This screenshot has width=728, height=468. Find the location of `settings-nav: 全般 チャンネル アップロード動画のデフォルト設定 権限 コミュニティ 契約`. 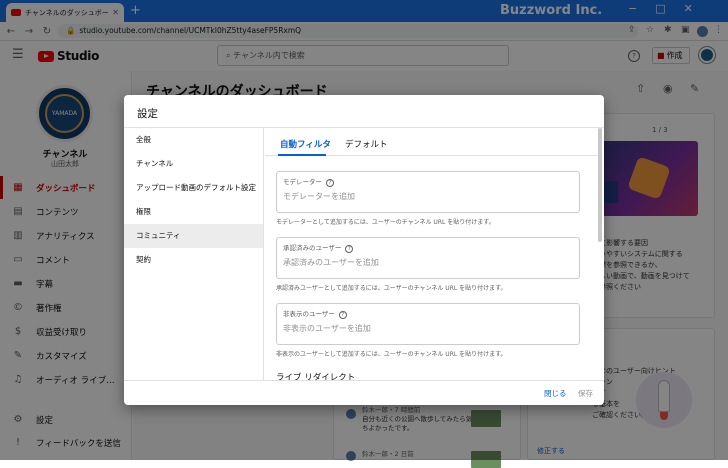

settings-nav: 全般 チャンネル アップロード動画のデフォルト設定 権限 コミュニティ 契約 is located at coordinates (194, 254).